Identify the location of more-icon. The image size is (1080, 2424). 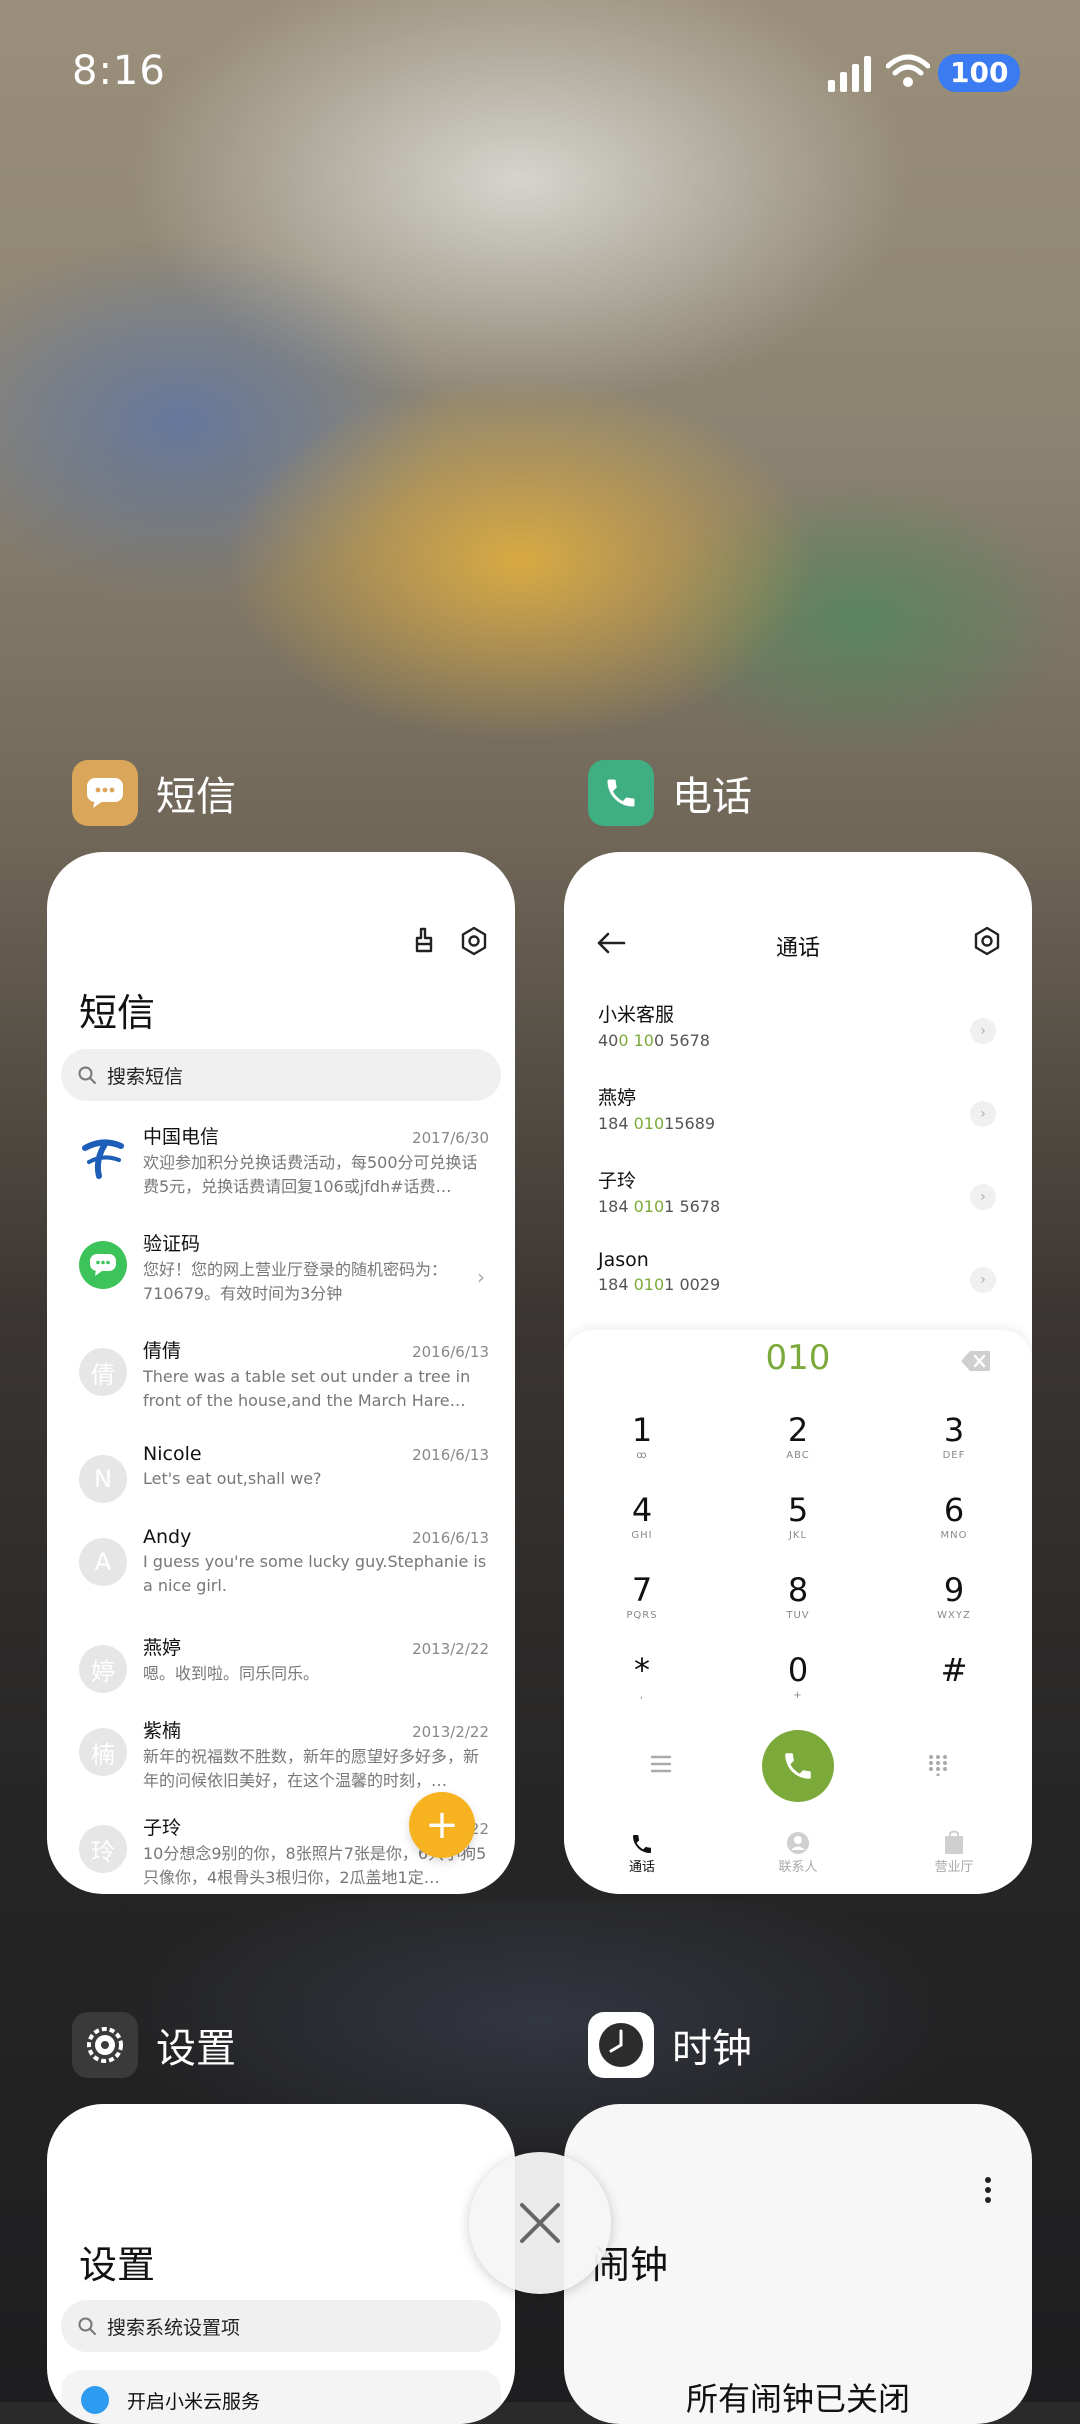
(988, 2190).